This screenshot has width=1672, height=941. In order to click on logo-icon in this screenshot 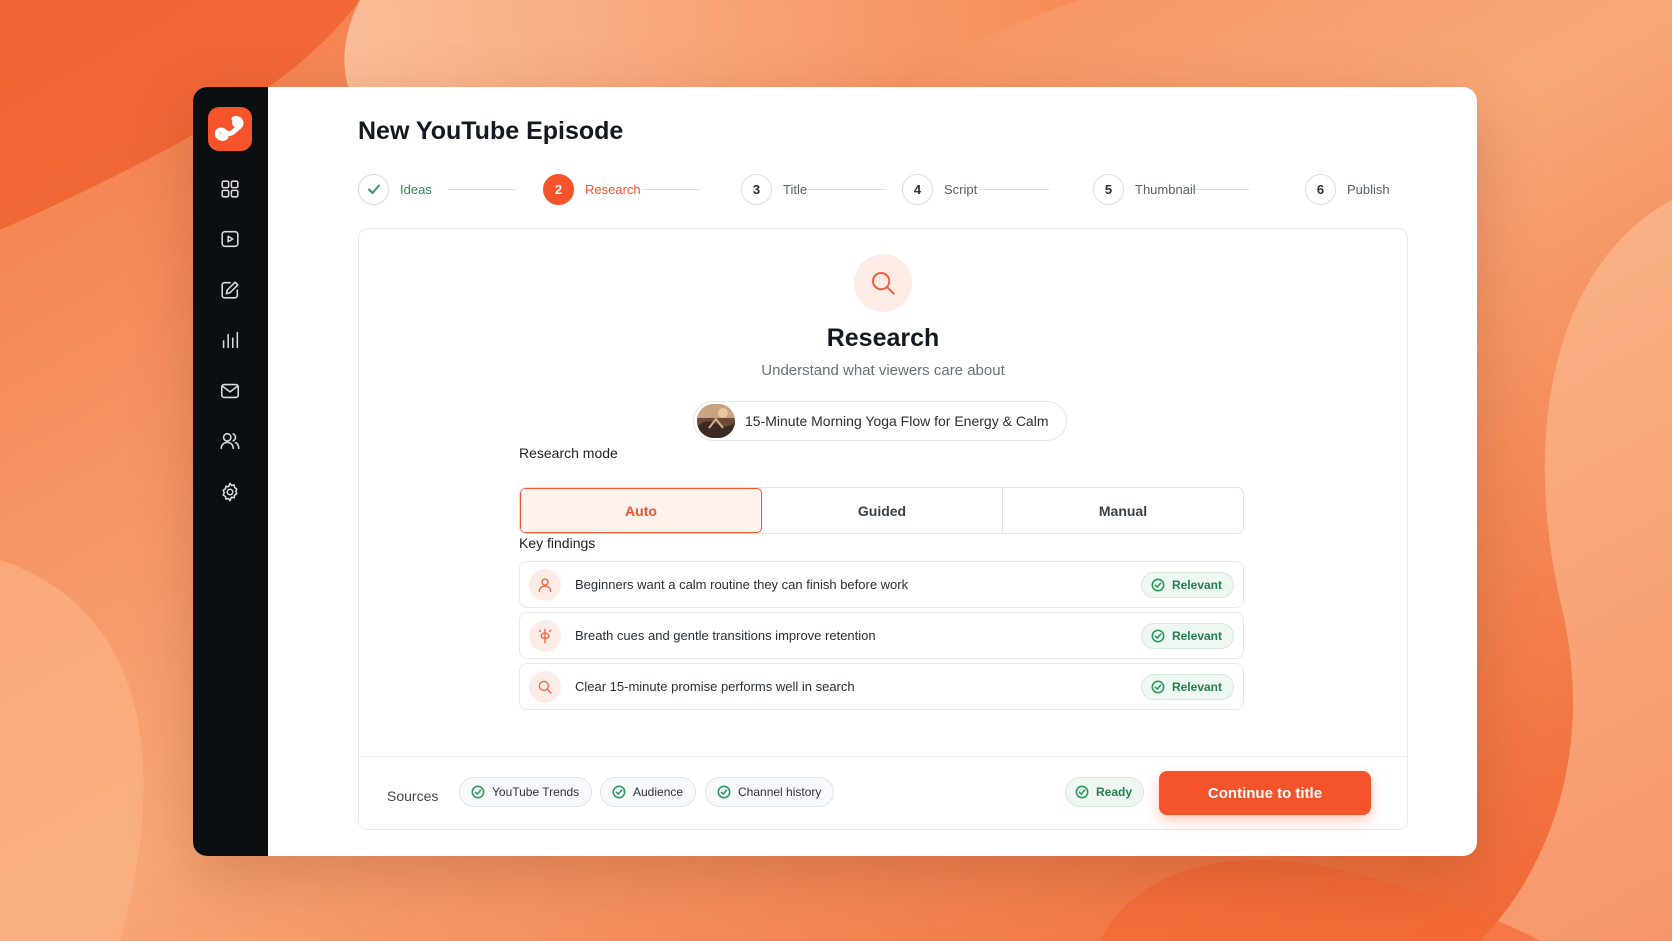, I will do `click(229, 128)`.